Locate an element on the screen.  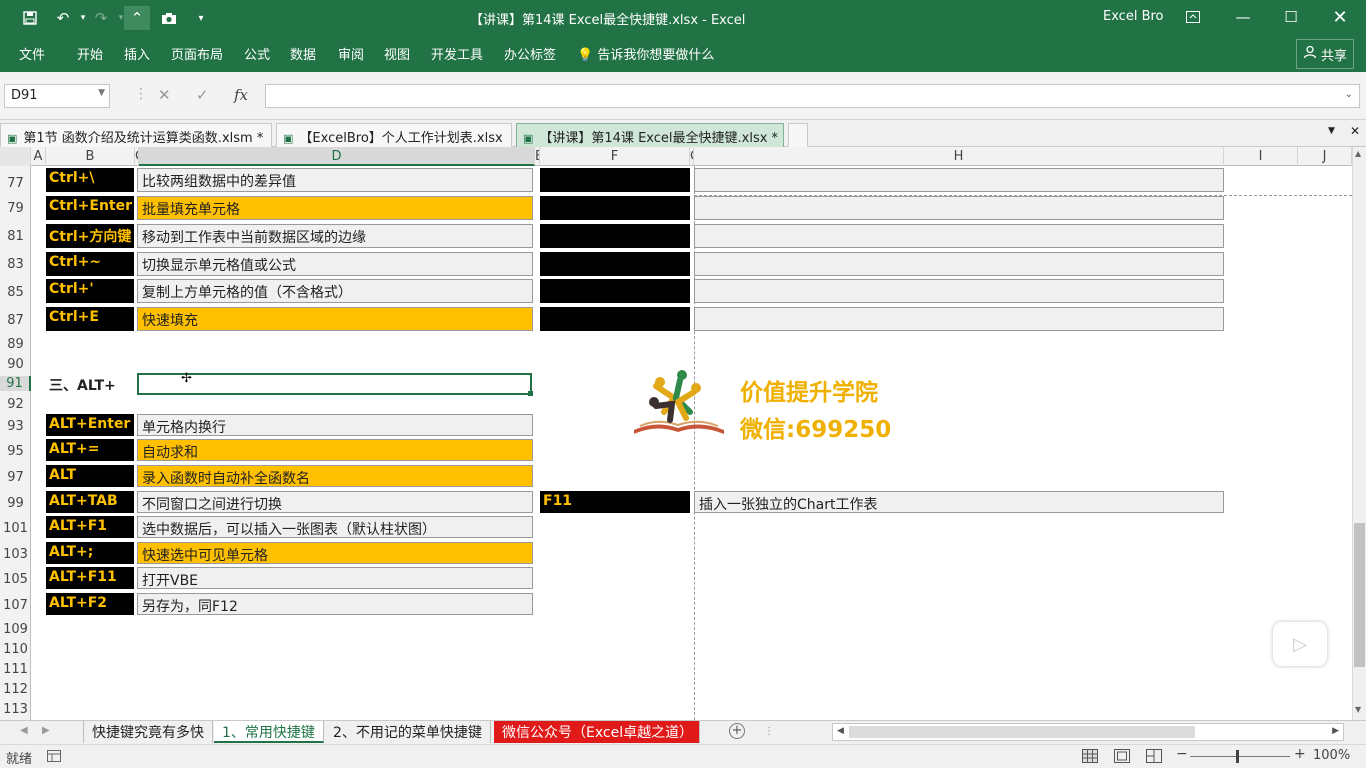
column-header: F is located at coordinates (615, 156).